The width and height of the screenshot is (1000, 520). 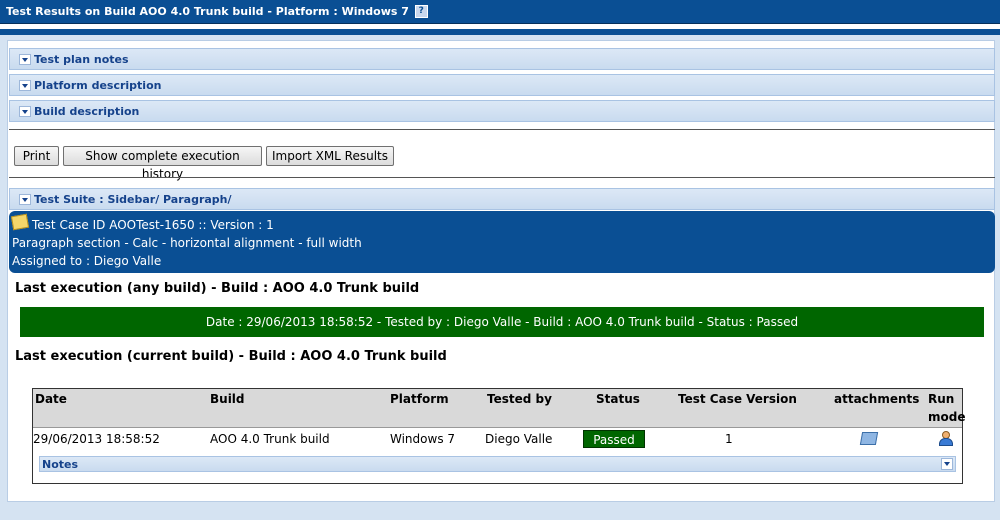 I want to click on col-mode: mode, so click(x=947, y=417).